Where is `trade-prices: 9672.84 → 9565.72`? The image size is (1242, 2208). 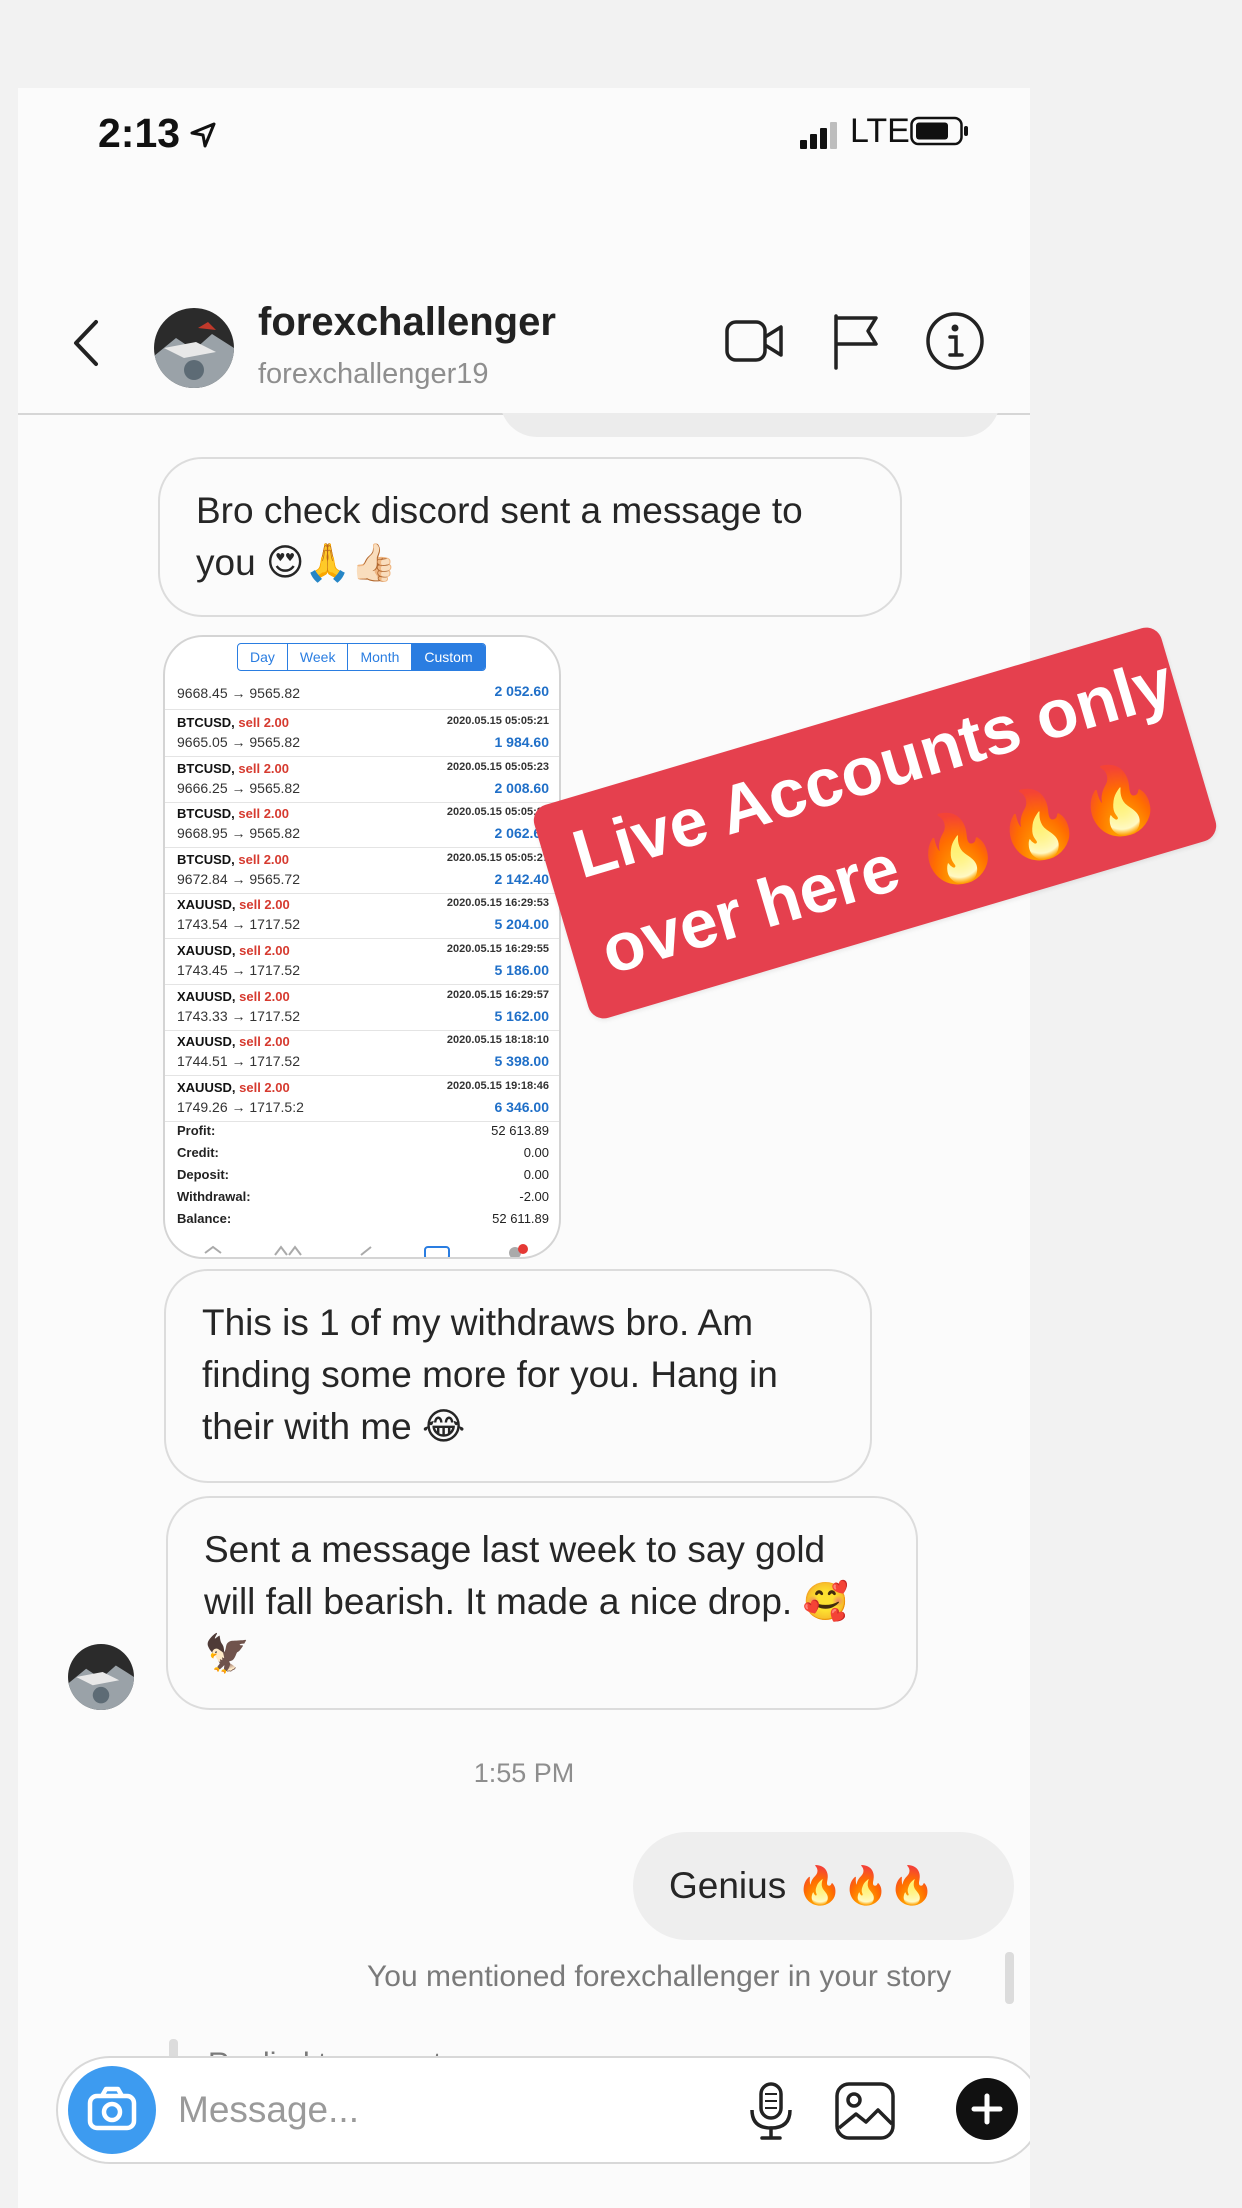 trade-prices: 9672.84 → 9565.72 is located at coordinates (238, 878).